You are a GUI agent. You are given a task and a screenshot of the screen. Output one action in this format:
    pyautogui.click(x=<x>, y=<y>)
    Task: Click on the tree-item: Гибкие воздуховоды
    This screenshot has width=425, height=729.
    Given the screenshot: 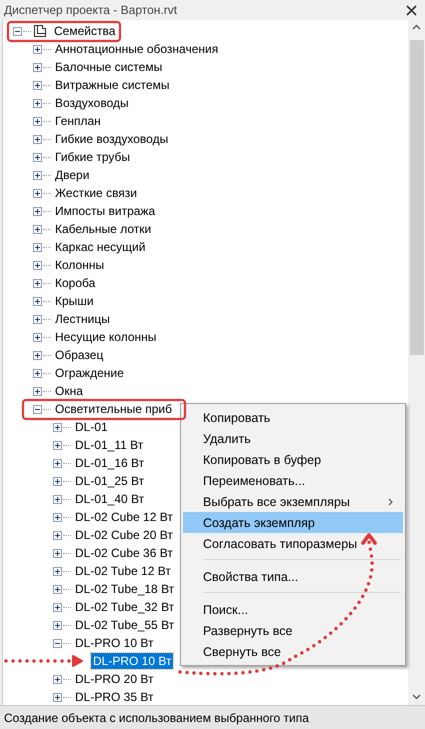 What is the action you would take?
    pyautogui.click(x=111, y=139)
    